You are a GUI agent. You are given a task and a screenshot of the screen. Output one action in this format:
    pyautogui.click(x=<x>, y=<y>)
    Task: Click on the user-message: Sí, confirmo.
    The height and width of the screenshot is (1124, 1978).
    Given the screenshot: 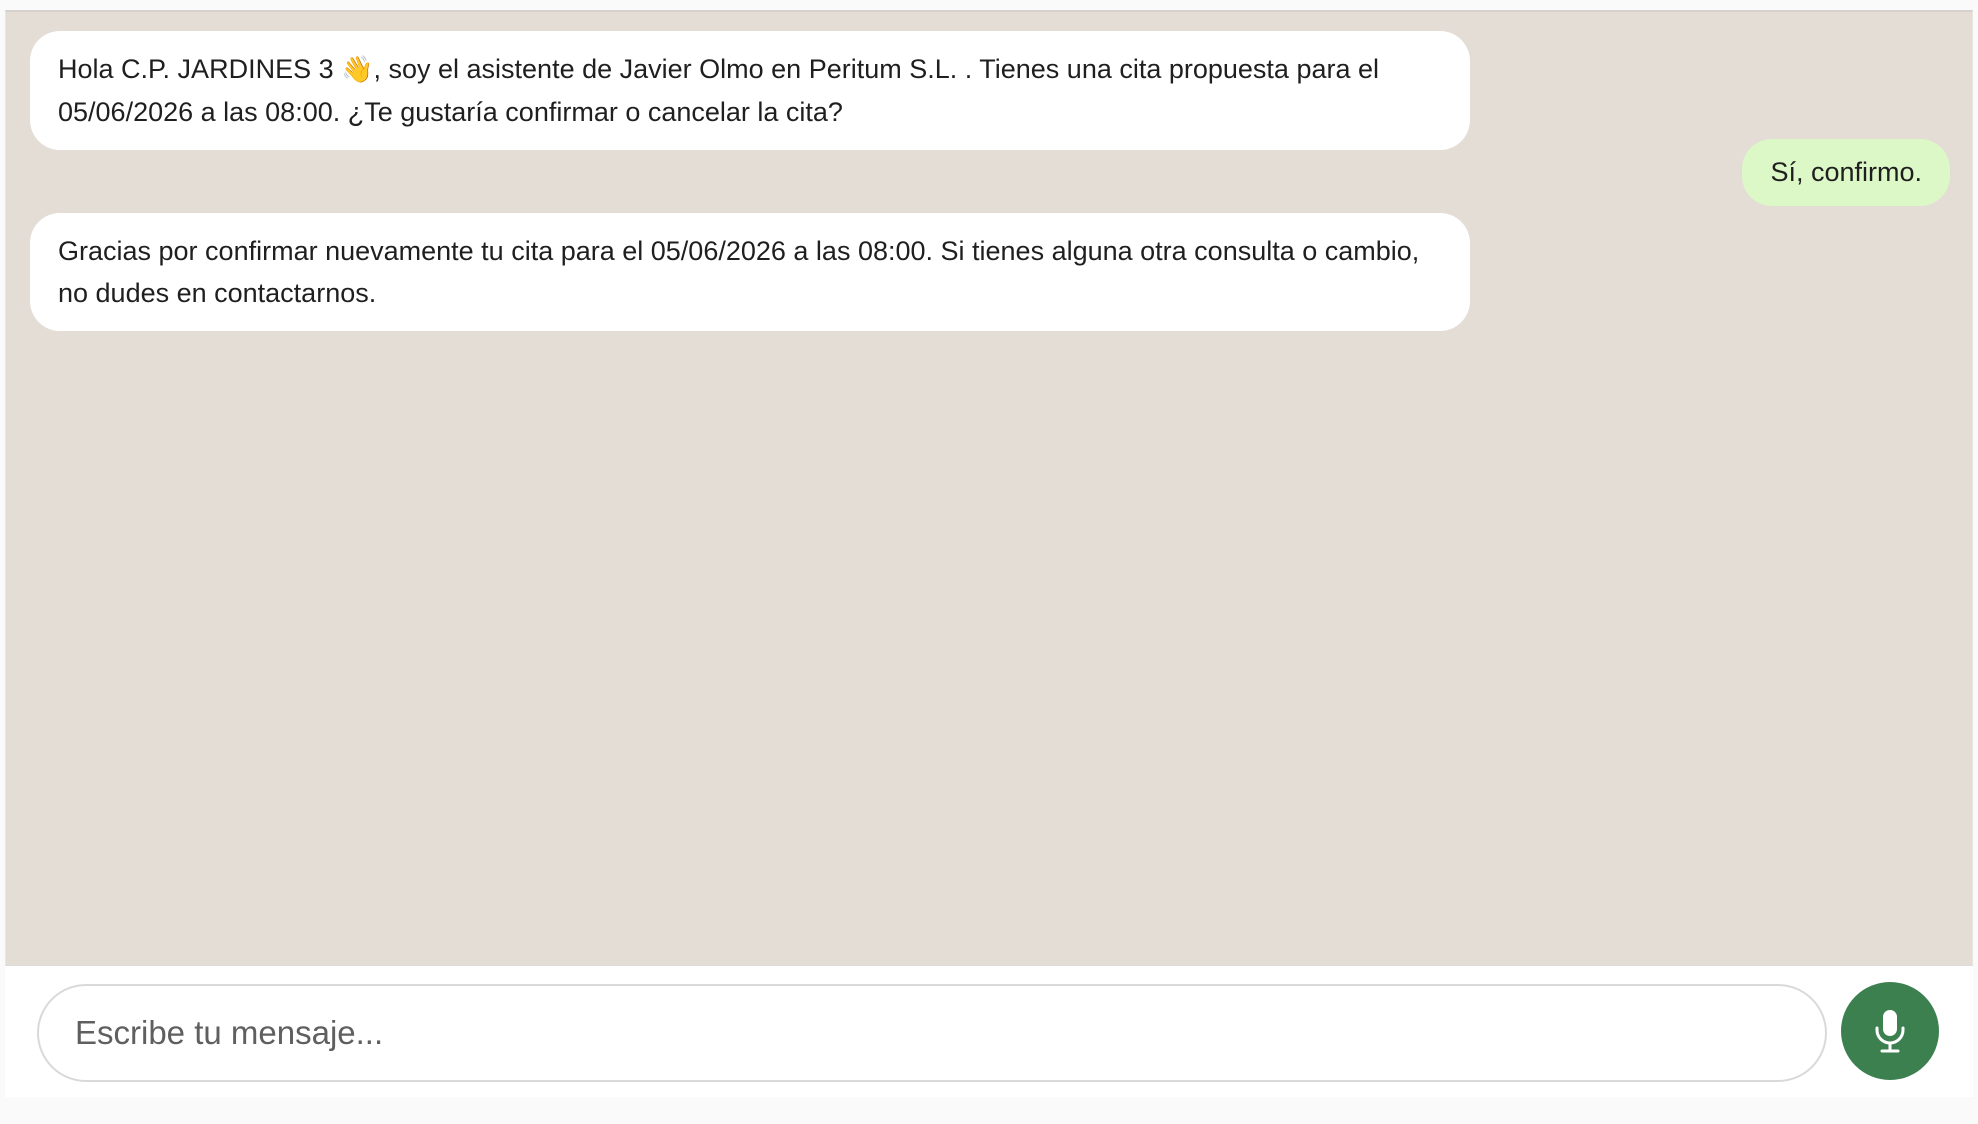 What is the action you would take?
    pyautogui.click(x=1846, y=172)
    